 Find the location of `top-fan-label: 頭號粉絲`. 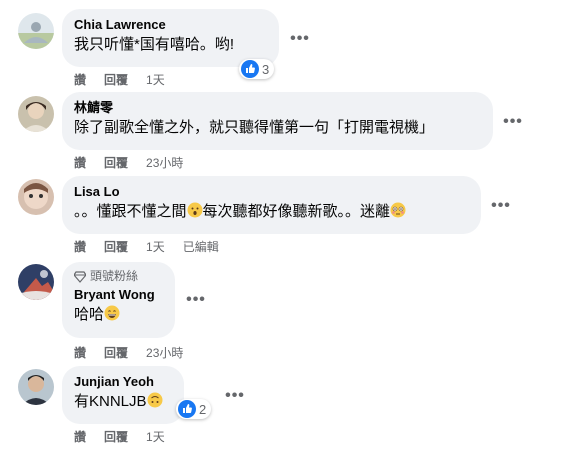

top-fan-label: 頭號粉絲 is located at coordinates (114, 276).